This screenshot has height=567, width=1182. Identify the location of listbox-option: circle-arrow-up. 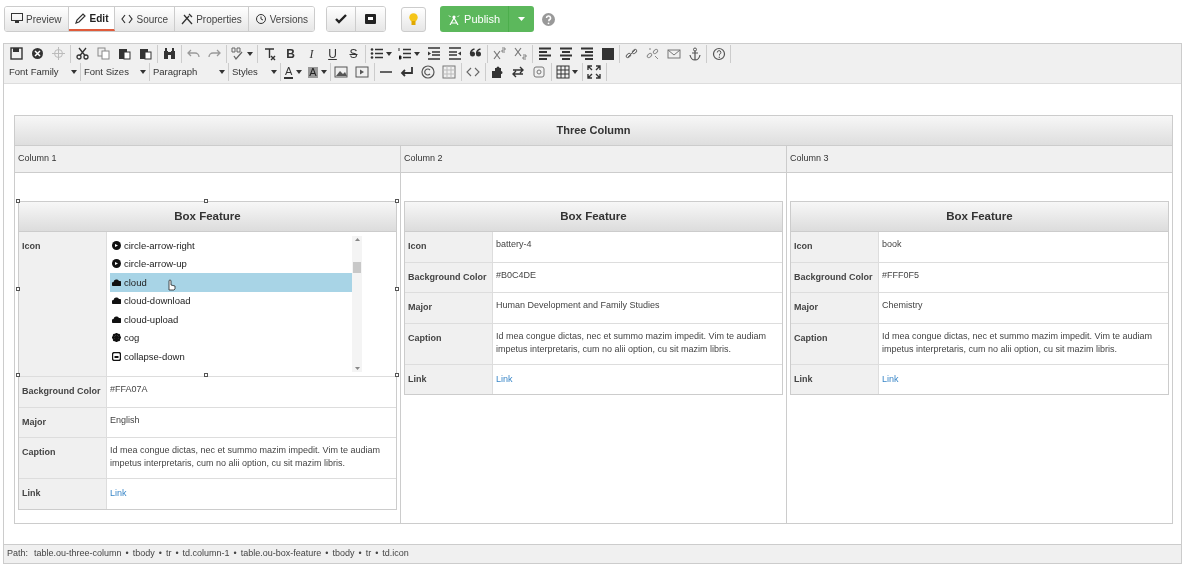
(231, 263).